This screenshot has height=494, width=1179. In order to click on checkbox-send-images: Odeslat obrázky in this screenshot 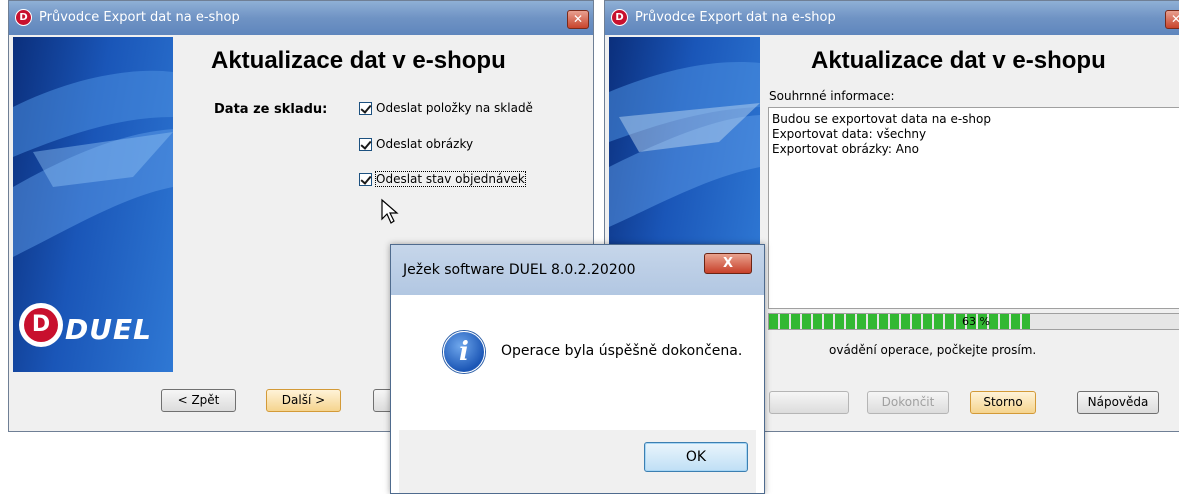, I will do `click(416, 144)`.